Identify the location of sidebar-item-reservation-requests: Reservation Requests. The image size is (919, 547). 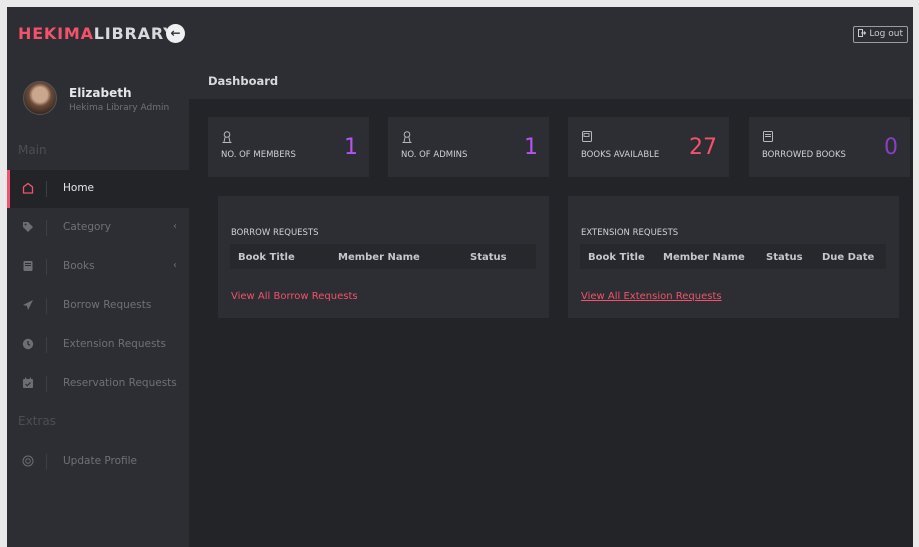
(98, 384).